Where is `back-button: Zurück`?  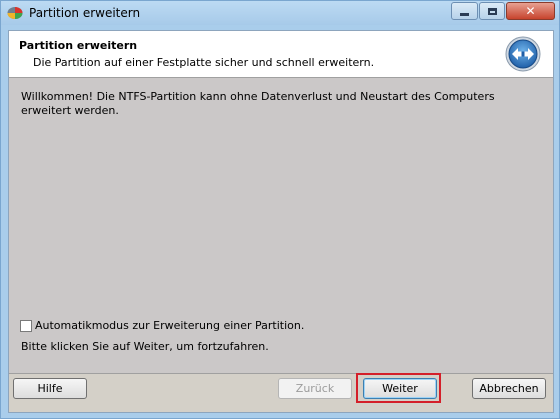
back-button: Zurück is located at coordinates (315, 388).